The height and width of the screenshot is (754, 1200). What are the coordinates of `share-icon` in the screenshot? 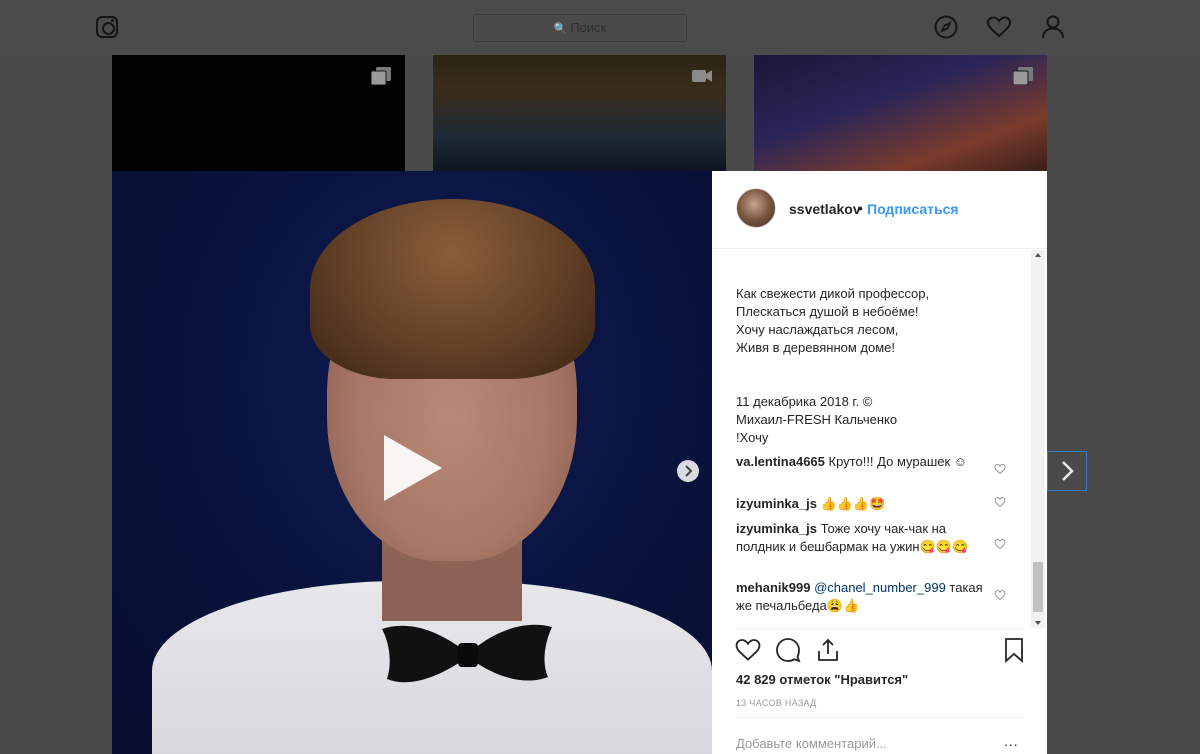 It's located at (828, 650).